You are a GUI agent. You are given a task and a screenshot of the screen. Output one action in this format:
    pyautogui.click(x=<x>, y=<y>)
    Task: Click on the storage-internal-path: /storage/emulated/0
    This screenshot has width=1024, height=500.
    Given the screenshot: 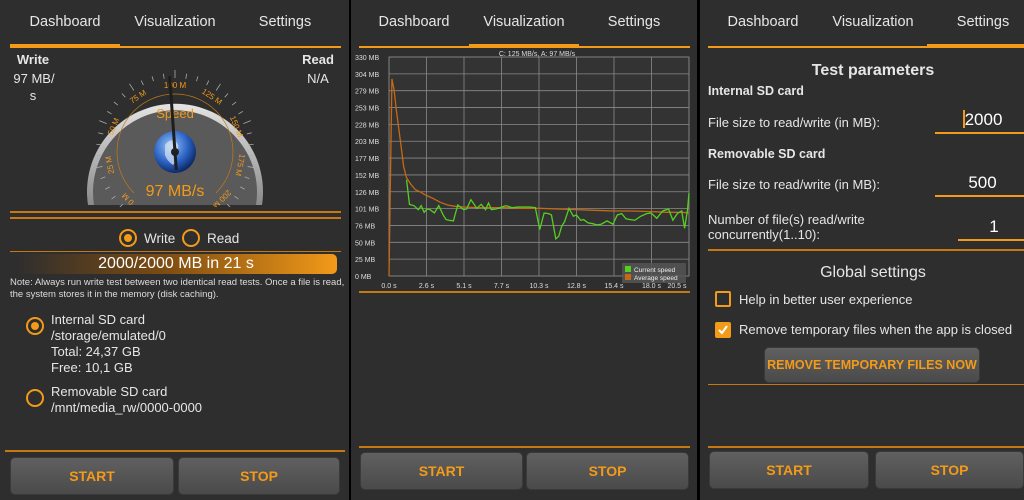 What is the action you would take?
    pyautogui.click(x=108, y=335)
    